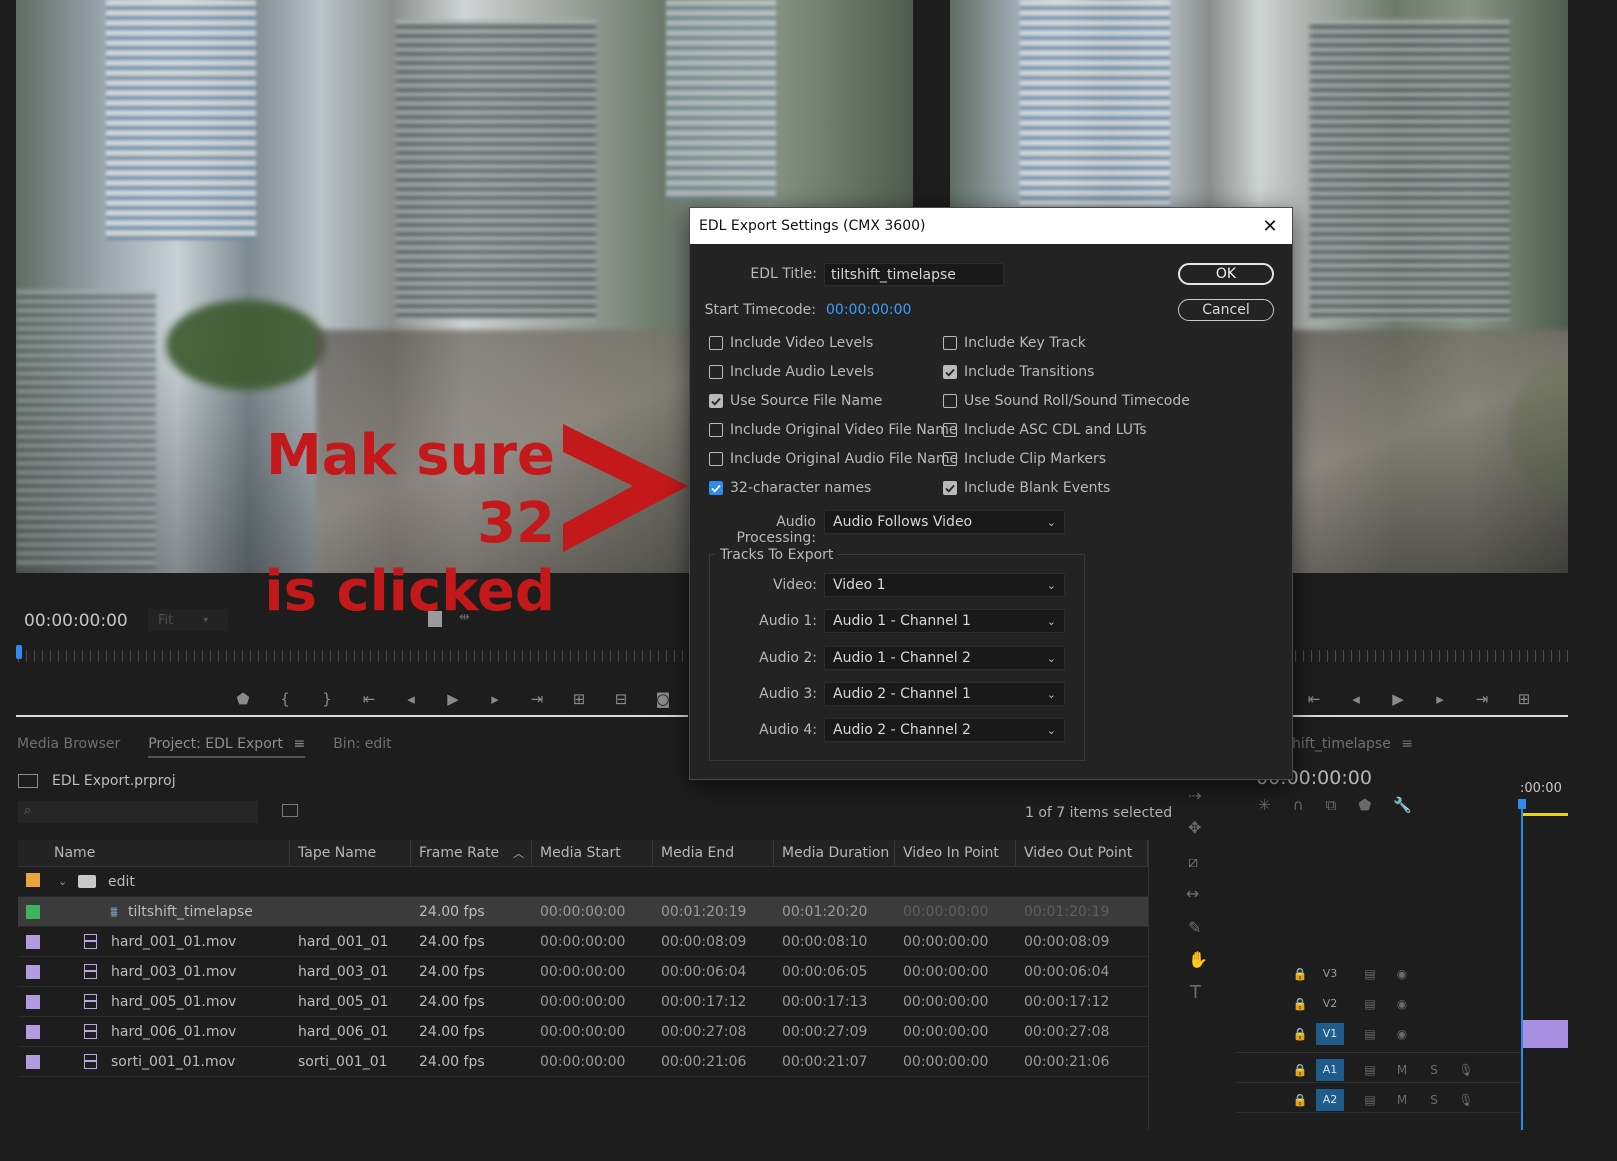 Image resolution: width=1617 pixels, height=1161 pixels. I want to click on microphone-icon: 🎙, so click(1466, 1100).